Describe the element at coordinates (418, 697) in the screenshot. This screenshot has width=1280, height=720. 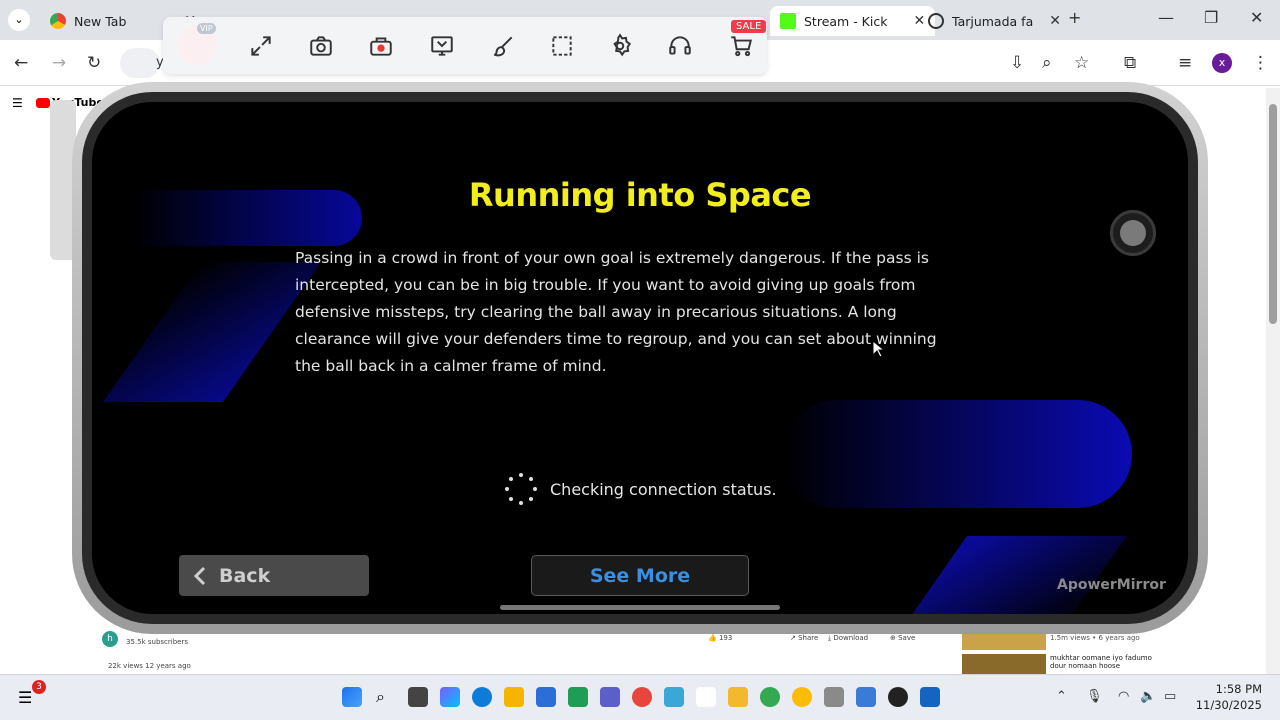
I see `task-view-icon` at that location.